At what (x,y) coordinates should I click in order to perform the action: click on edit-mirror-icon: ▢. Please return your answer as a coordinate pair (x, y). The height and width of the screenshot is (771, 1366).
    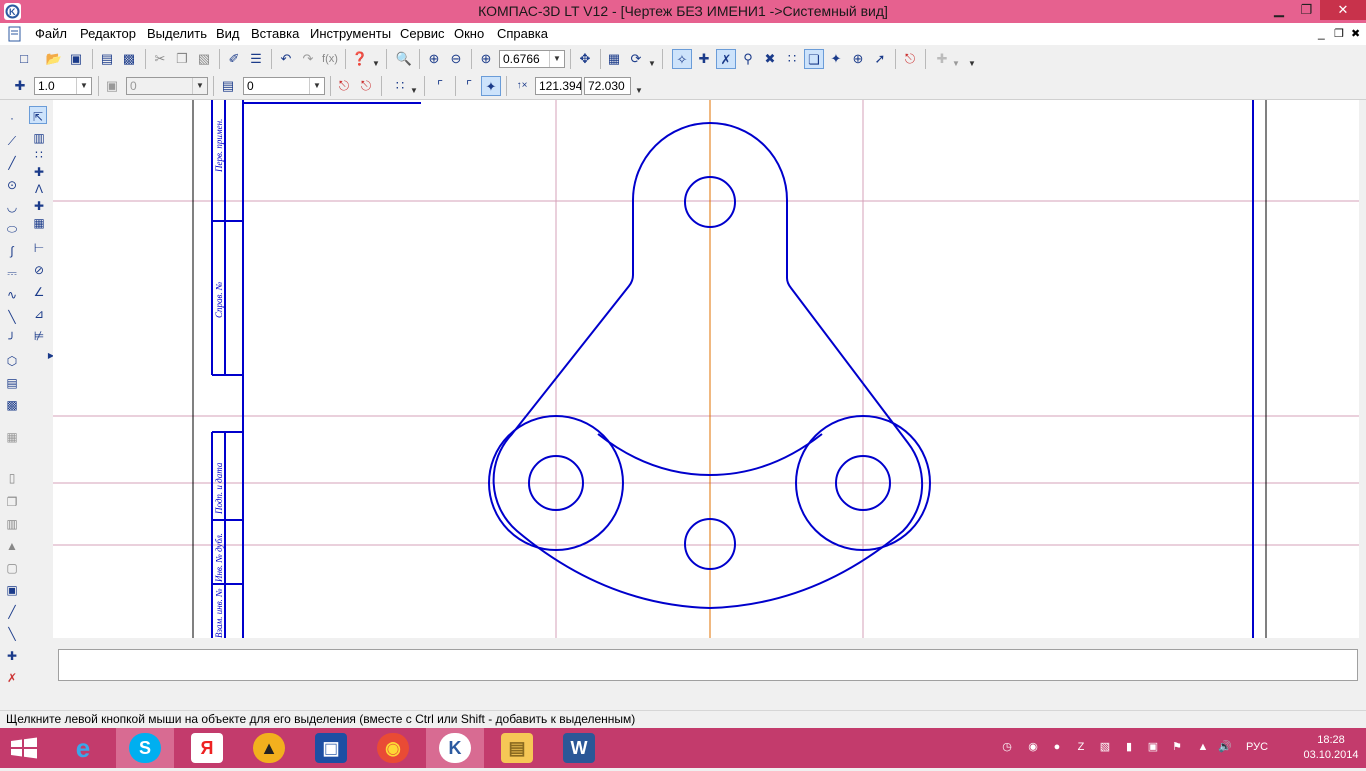
    Looking at the image, I should click on (12, 568).